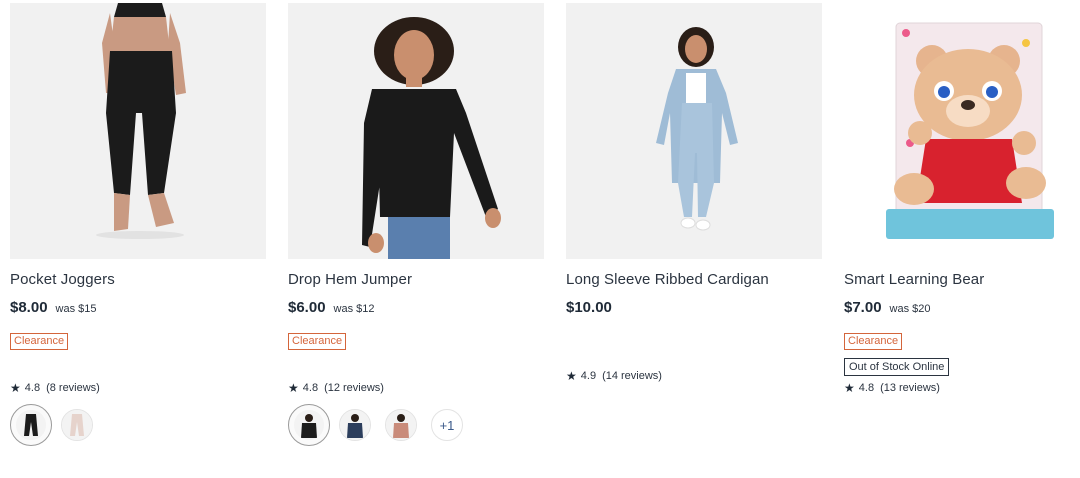 This screenshot has width=1080, height=478. Describe the element at coordinates (73, 388) in the screenshot. I see `review-count: (8 reviews)` at that location.